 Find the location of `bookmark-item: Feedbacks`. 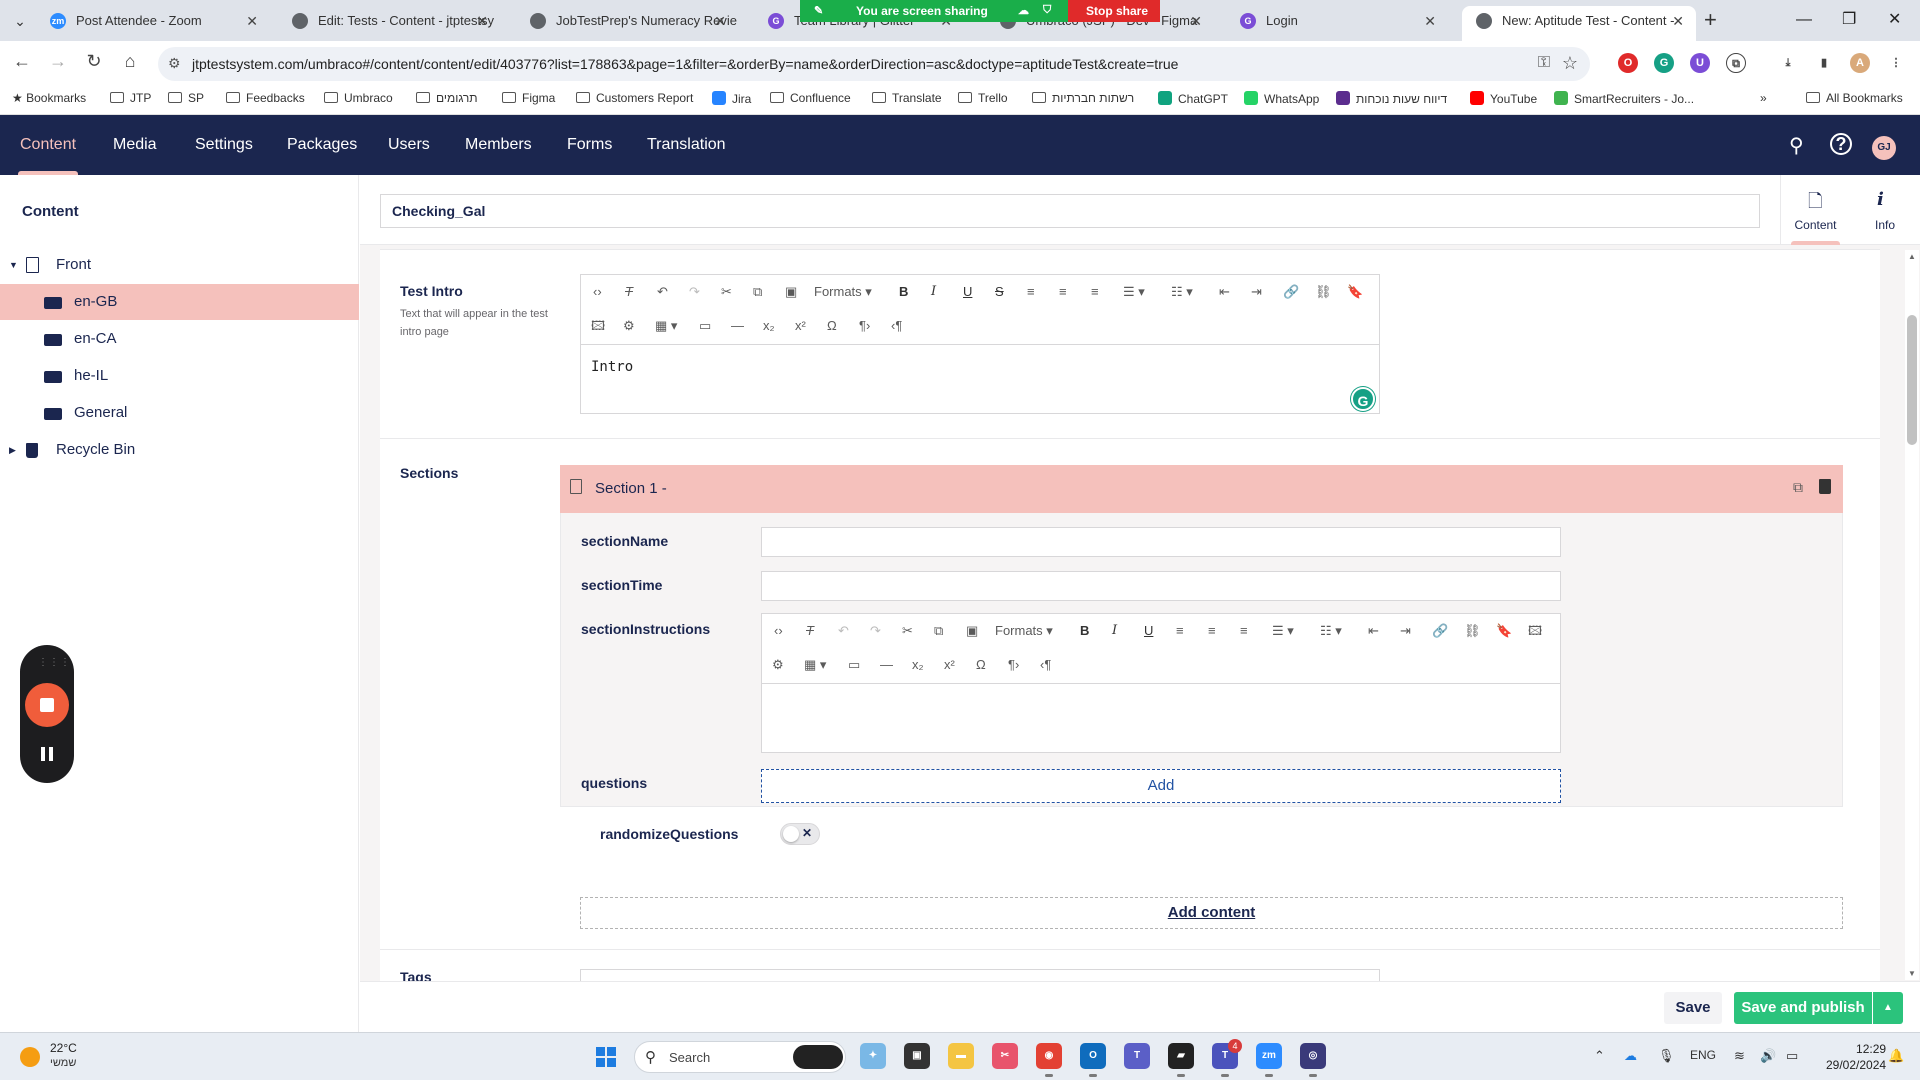

bookmark-item: Feedbacks is located at coordinates (265, 98).